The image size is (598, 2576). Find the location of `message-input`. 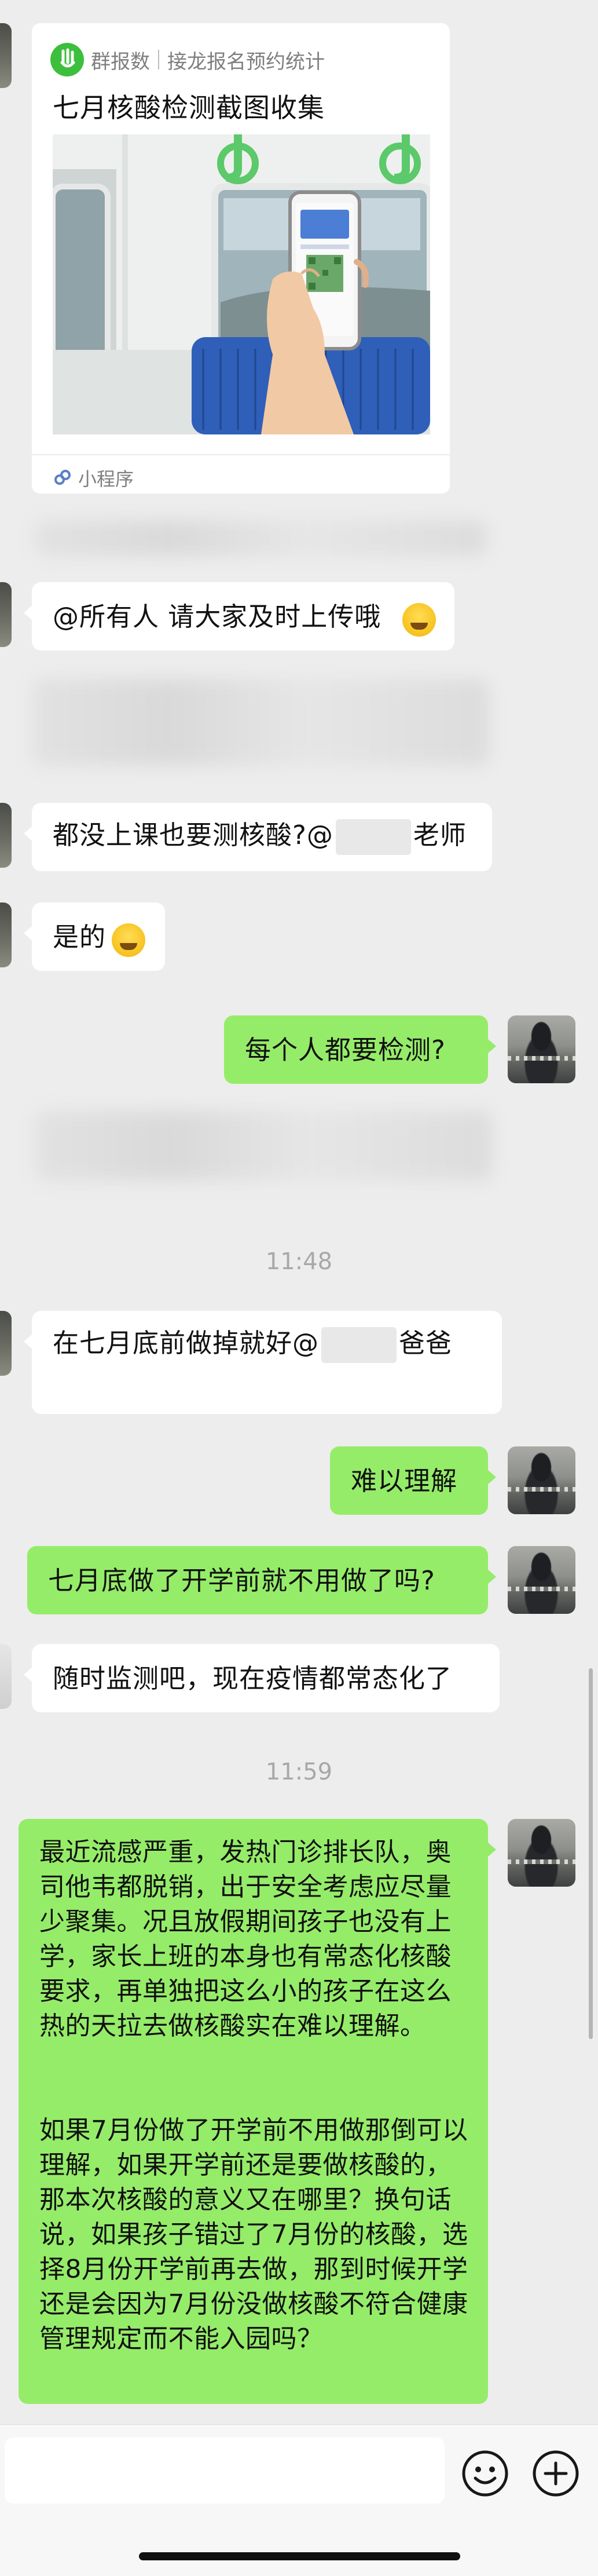

message-input is located at coordinates (225, 2471).